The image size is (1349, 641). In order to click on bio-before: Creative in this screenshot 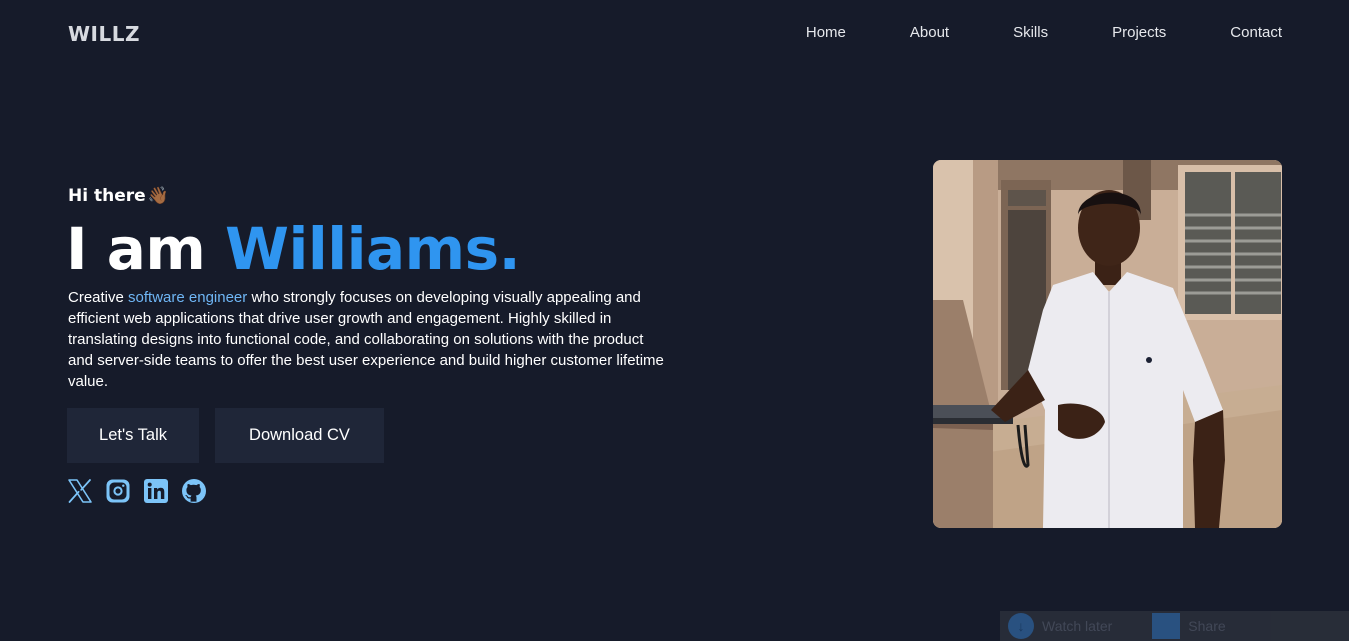, I will do `click(98, 297)`.